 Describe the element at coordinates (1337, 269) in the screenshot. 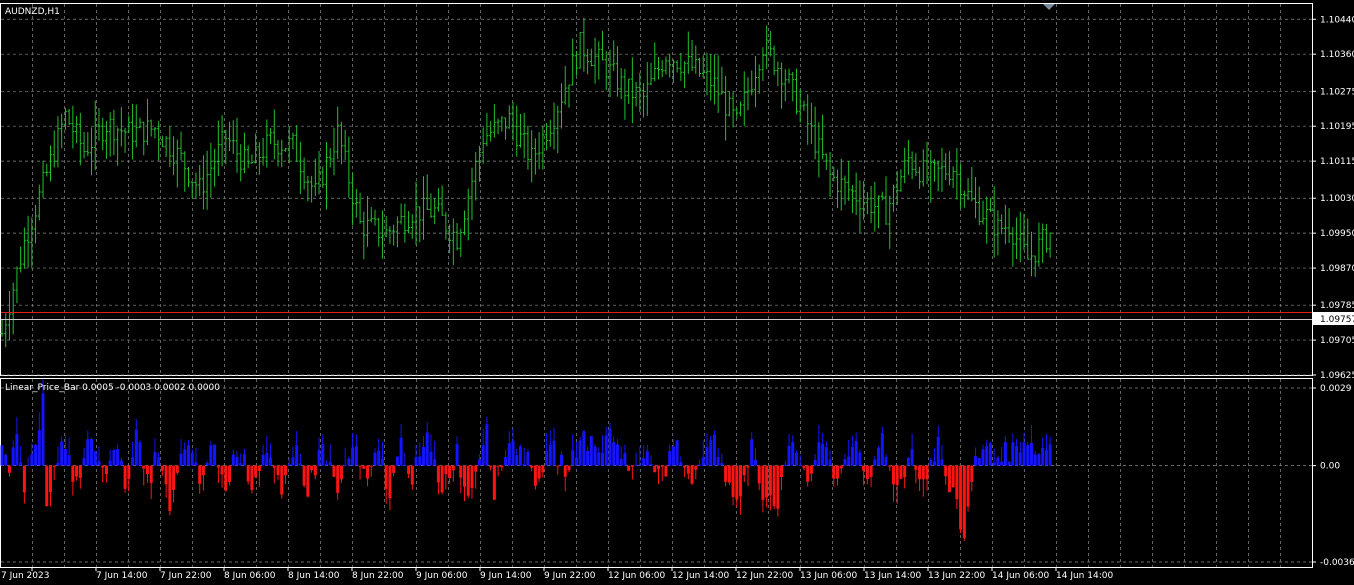

I see `price-tick-label: 1.09870` at that location.